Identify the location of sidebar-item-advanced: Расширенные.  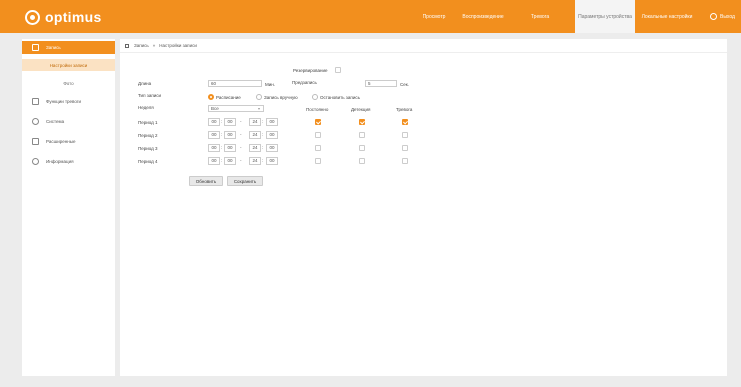
(68, 141).